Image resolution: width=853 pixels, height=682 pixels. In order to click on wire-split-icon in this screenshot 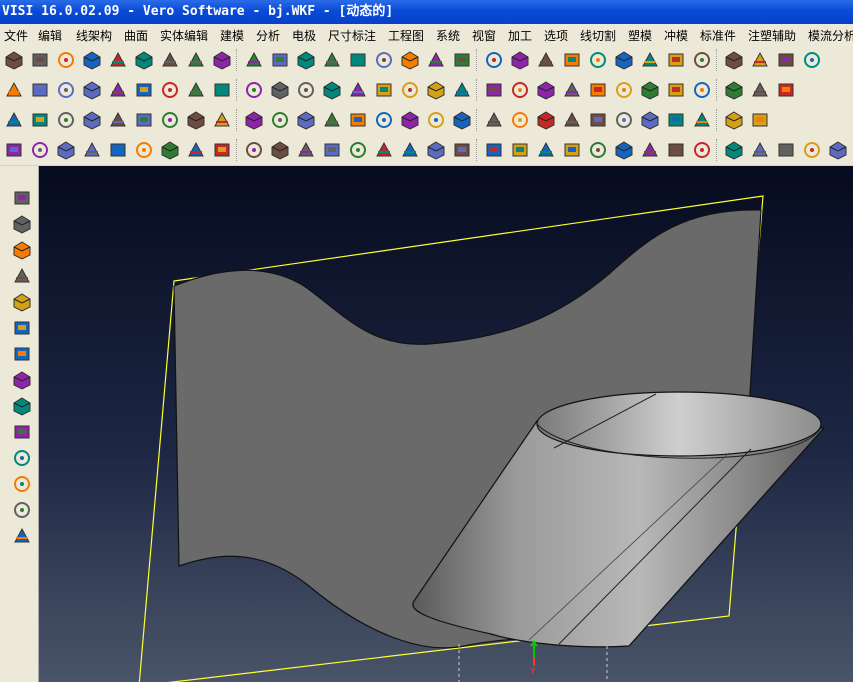, I will do `click(170, 120)`.